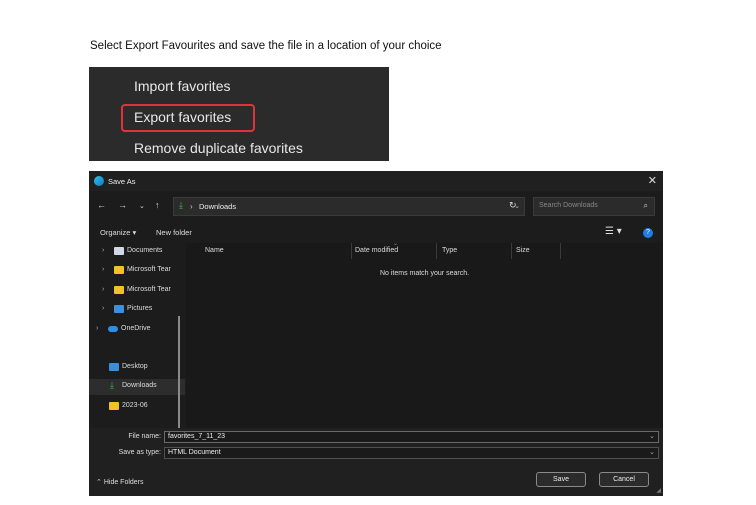 This screenshot has width=756, height=505. I want to click on back-arrow-icon: ←, so click(101, 205).